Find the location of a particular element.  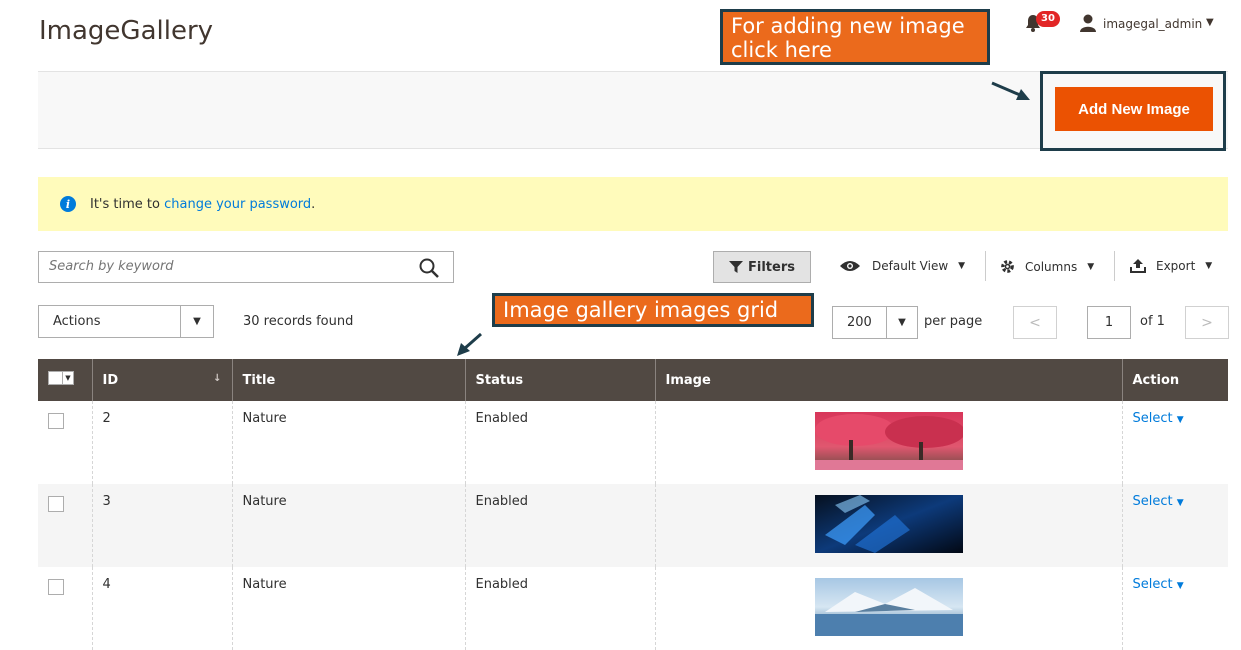

callout-grid: Image gallery images grid is located at coordinates (653, 310).